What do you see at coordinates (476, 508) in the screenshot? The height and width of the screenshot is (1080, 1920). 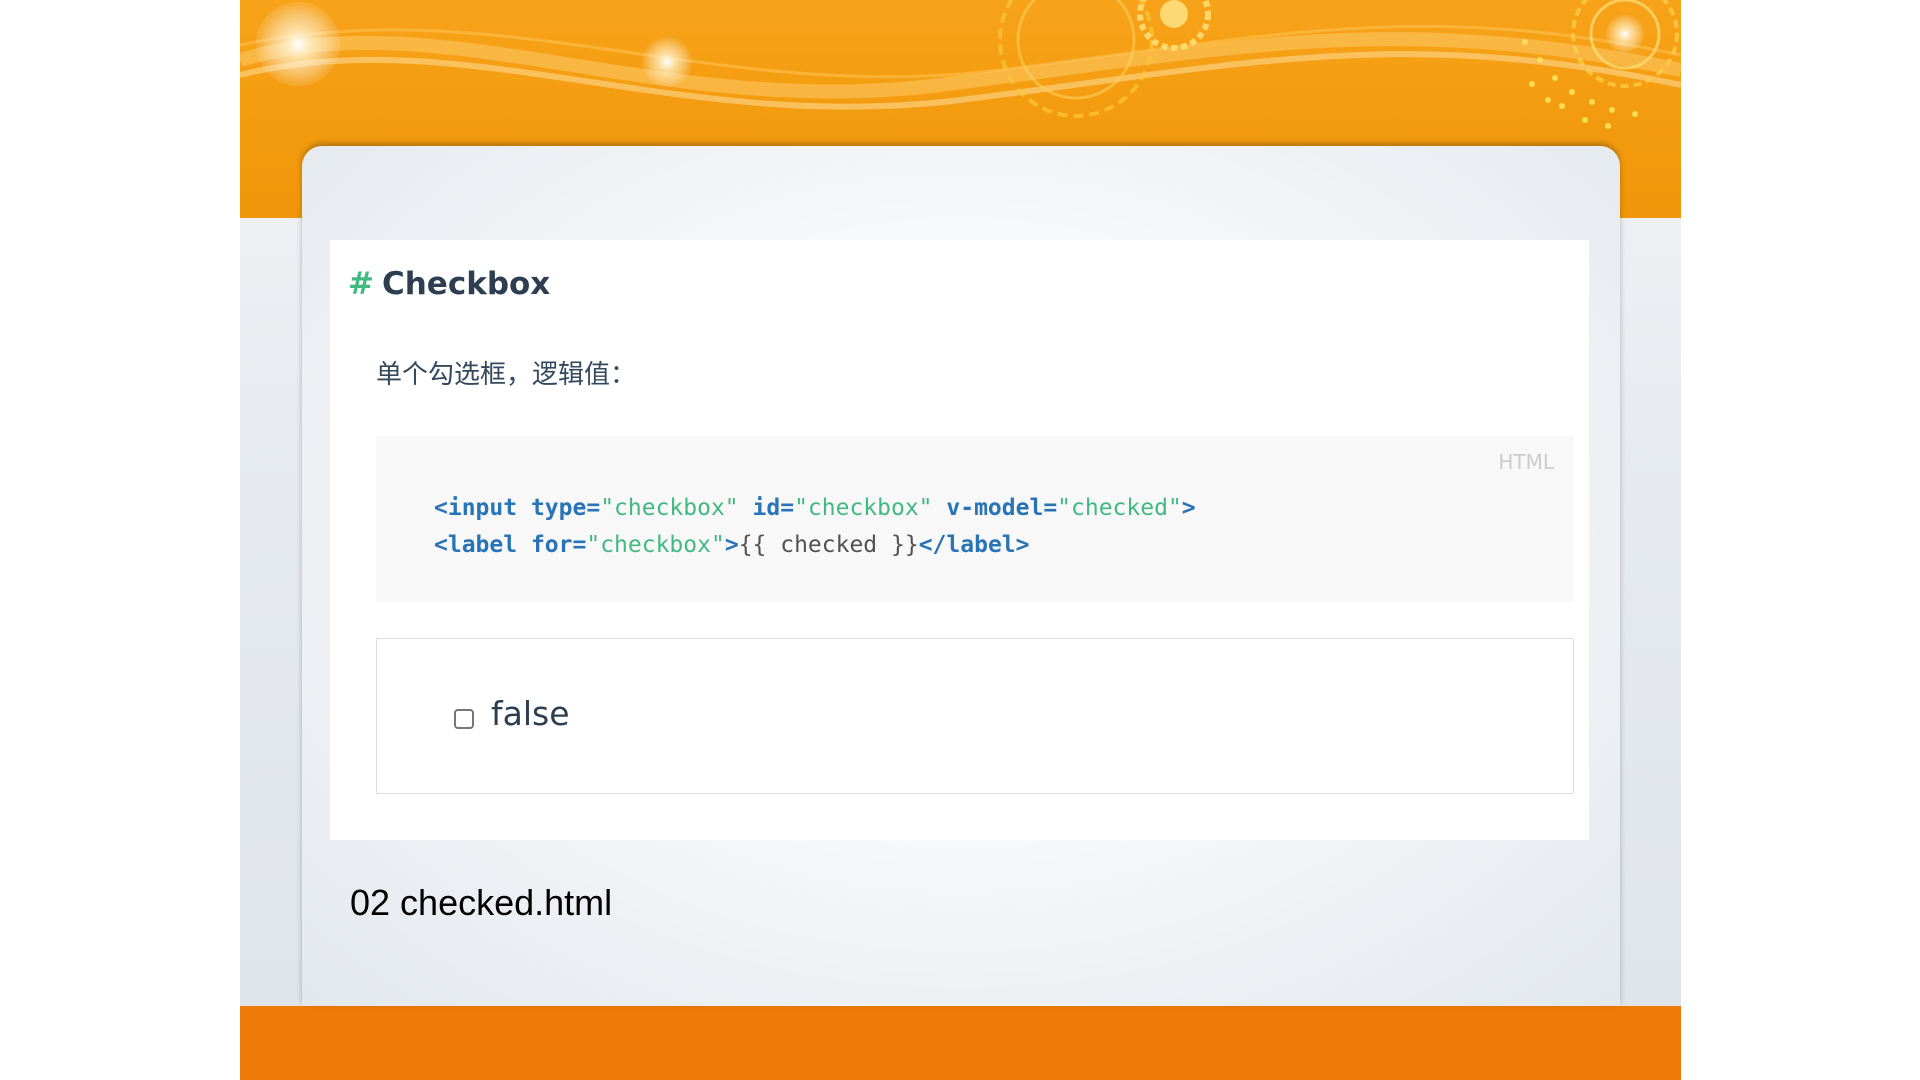 I see `code-token: <input` at bounding box center [476, 508].